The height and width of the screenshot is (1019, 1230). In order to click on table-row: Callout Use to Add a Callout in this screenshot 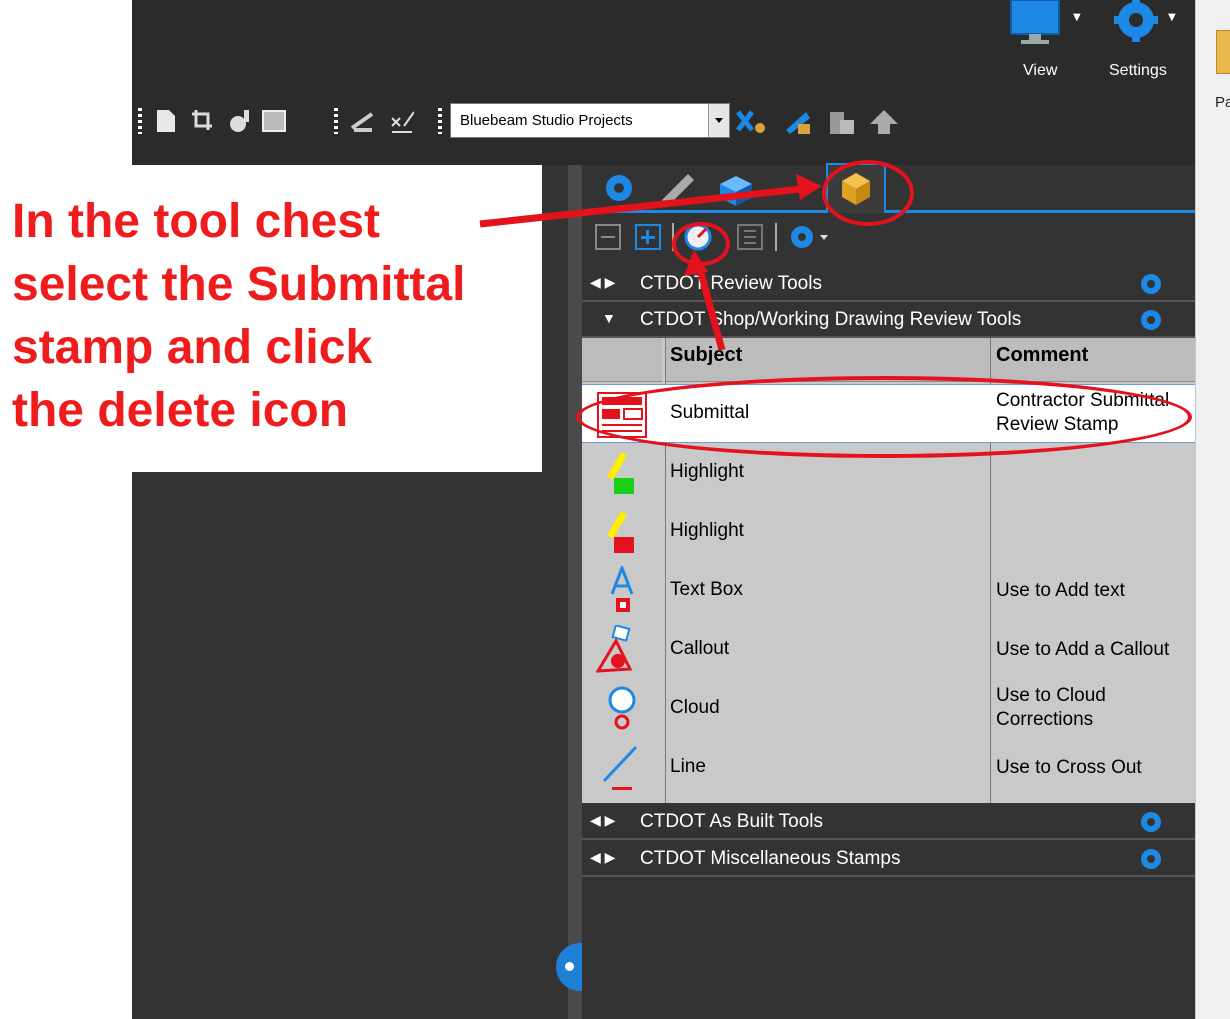, I will do `click(888, 650)`.